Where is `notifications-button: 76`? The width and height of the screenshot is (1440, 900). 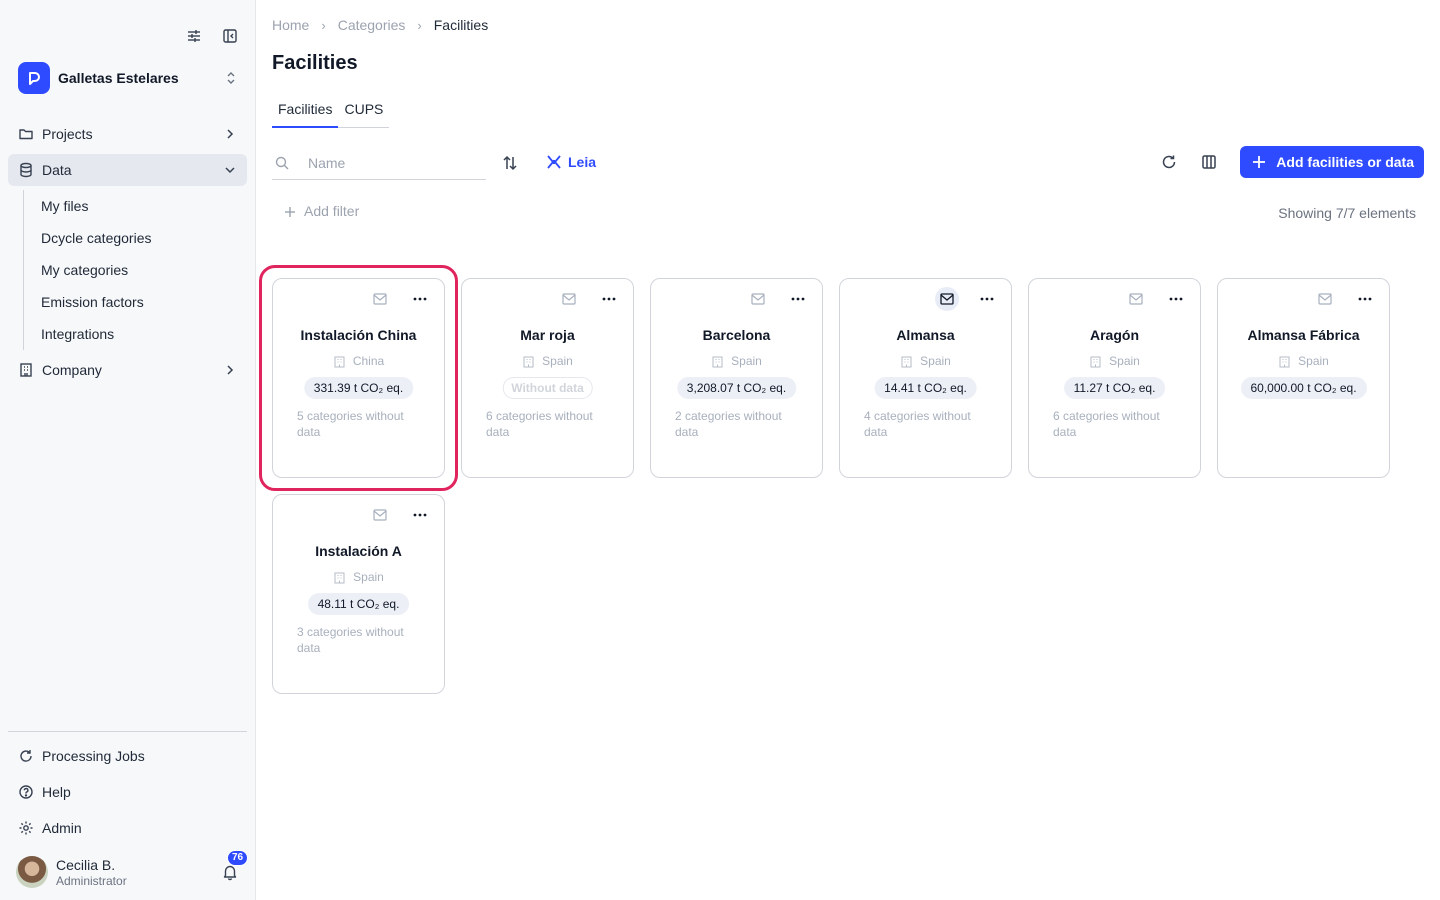 notifications-button: 76 is located at coordinates (235, 865).